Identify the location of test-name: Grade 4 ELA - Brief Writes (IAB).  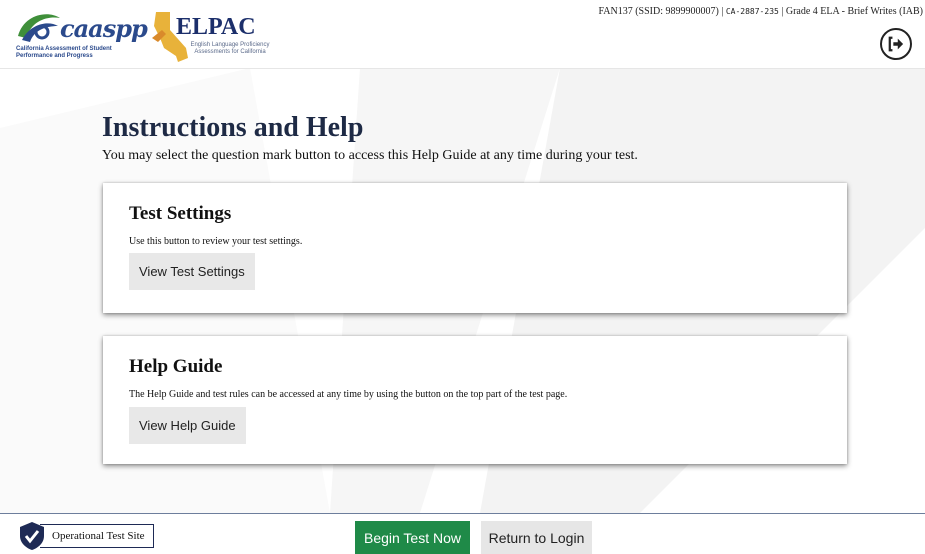
(854, 11).